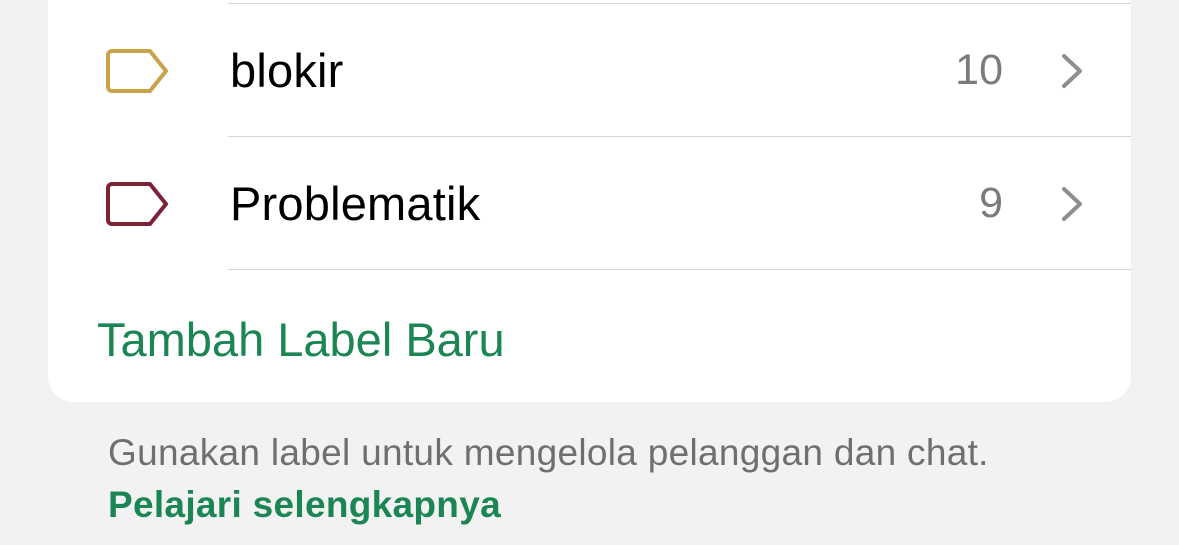 The width and height of the screenshot is (1179, 545). Describe the element at coordinates (679, 269) in the screenshot. I see `divider` at that location.